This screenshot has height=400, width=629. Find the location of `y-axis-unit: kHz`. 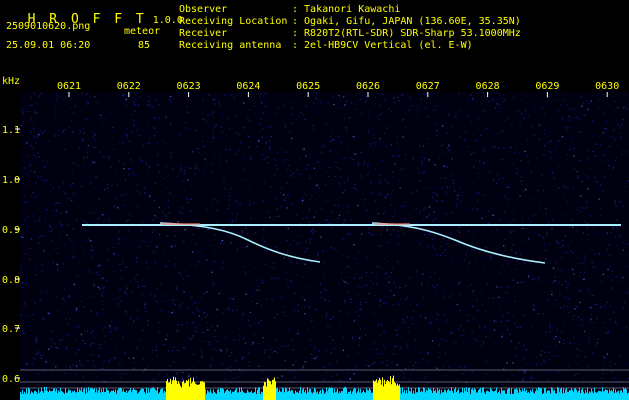

y-axis-unit: kHz is located at coordinates (11, 81).